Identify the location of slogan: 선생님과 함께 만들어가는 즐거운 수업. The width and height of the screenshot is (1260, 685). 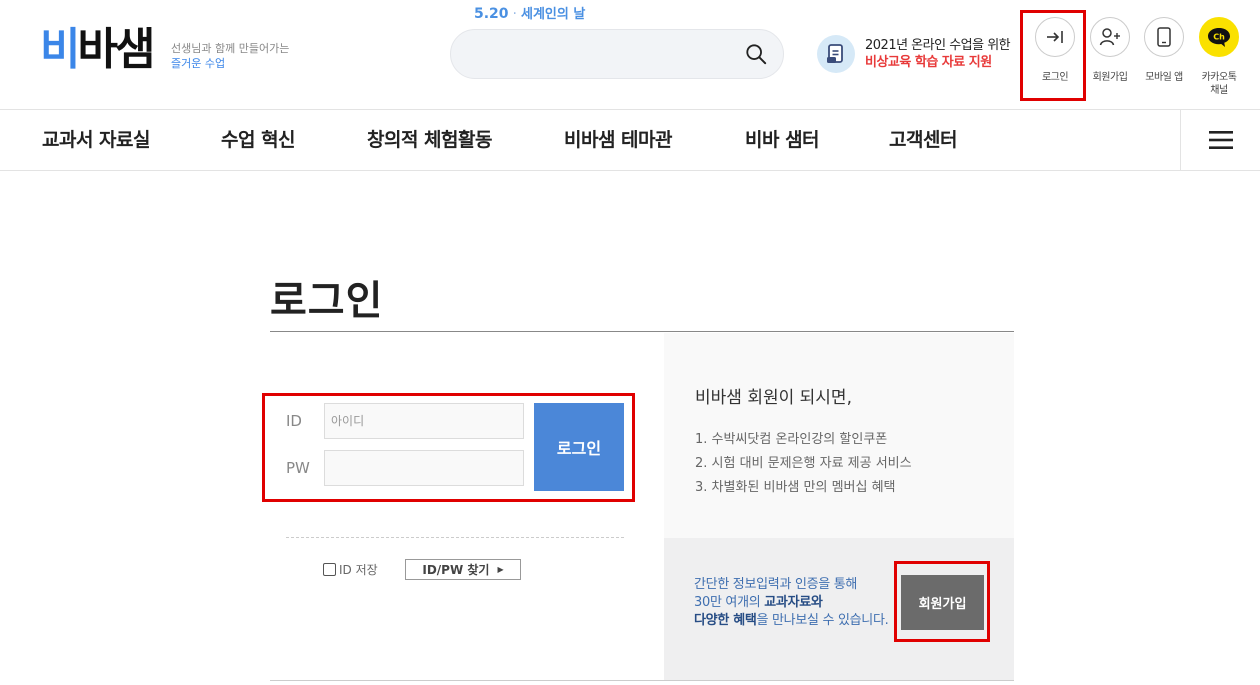
(230, 56).